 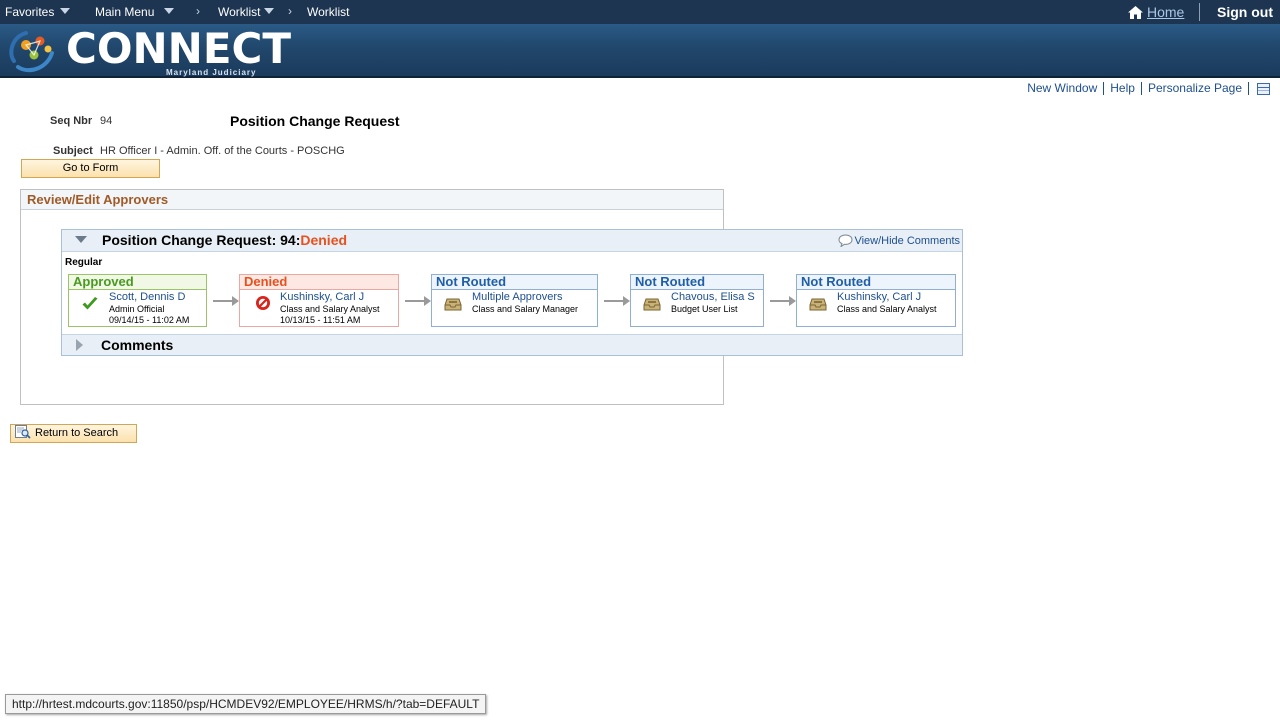 I want to click on breadcrumb-worklist-menu: Worklist, so click(x=246, y=12).